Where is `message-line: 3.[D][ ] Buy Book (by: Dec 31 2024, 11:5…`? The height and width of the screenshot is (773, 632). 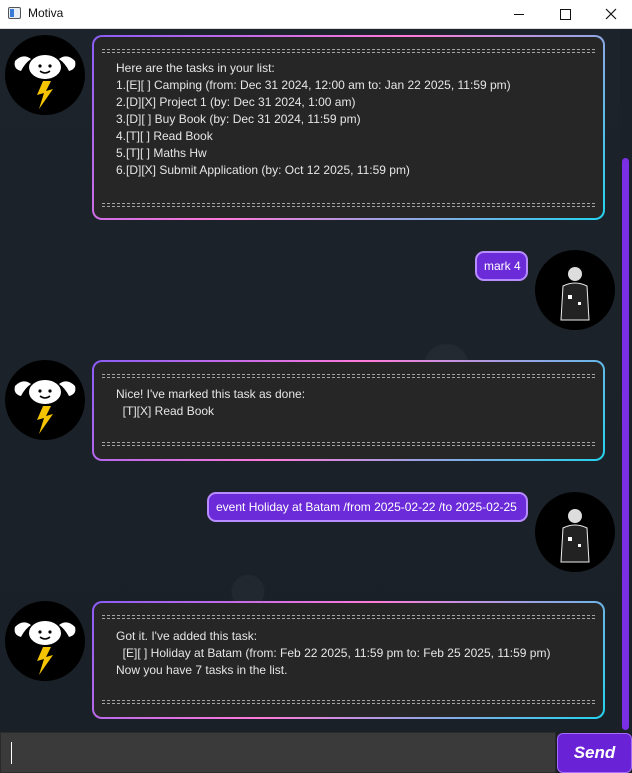
message-line: 3.[D][ ] Buy Book (by: Dec 31 2024, 11:5… is located at coordinates (238, 119).